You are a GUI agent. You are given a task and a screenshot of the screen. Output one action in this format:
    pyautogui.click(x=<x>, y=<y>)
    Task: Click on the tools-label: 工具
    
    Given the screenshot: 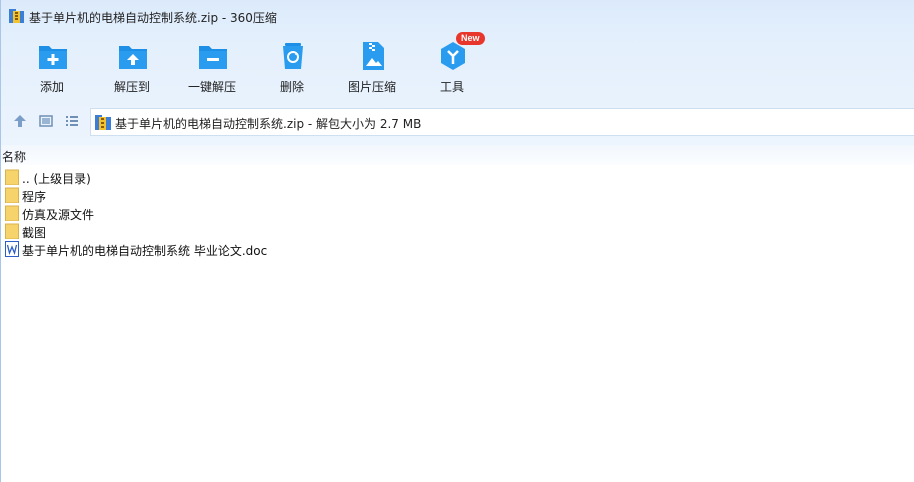 What is the action you would take?
    pyautogui.click(x=451, y=87)
    